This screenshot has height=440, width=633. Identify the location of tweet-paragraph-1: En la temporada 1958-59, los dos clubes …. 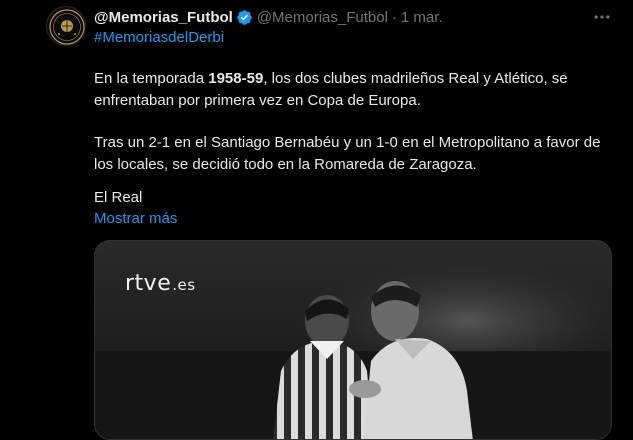
(354, 90).